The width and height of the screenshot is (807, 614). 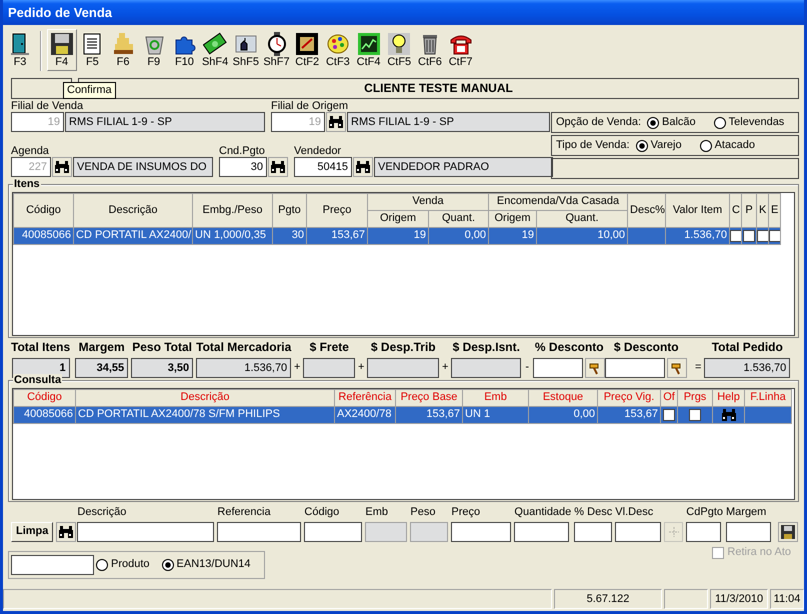 What do you see at coordinates (61, 50) in the screenshot?
I see `toolbar-button: F4` at bounding box center [61, 50].